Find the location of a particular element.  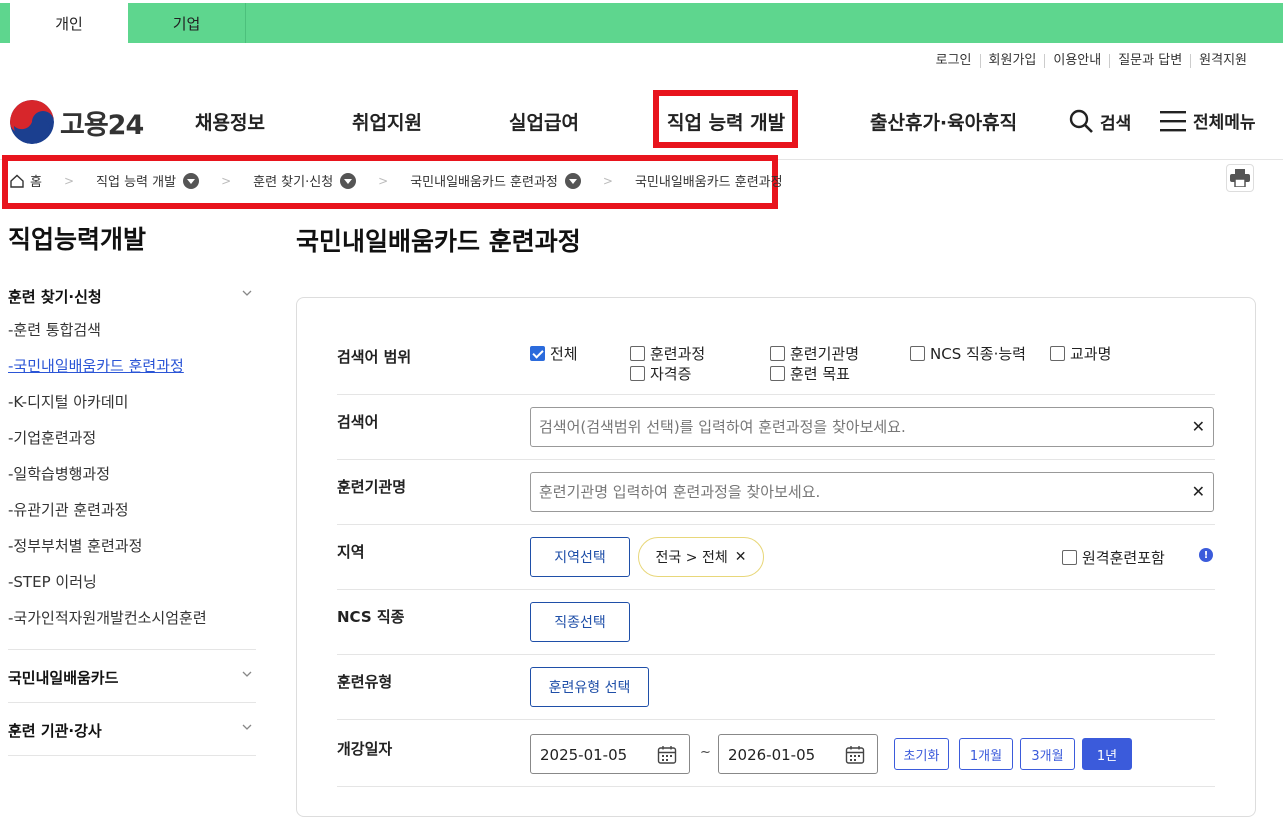

print-button is located at coordinates (1240, 178).